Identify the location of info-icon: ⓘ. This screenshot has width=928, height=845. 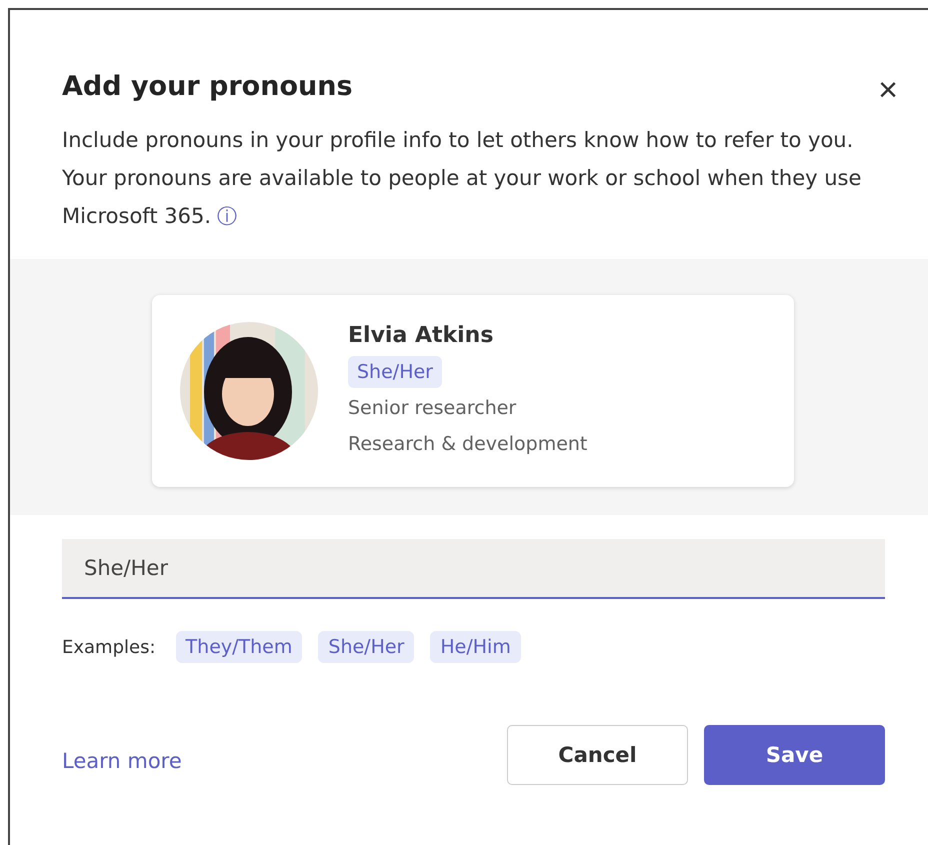
(227, 216).